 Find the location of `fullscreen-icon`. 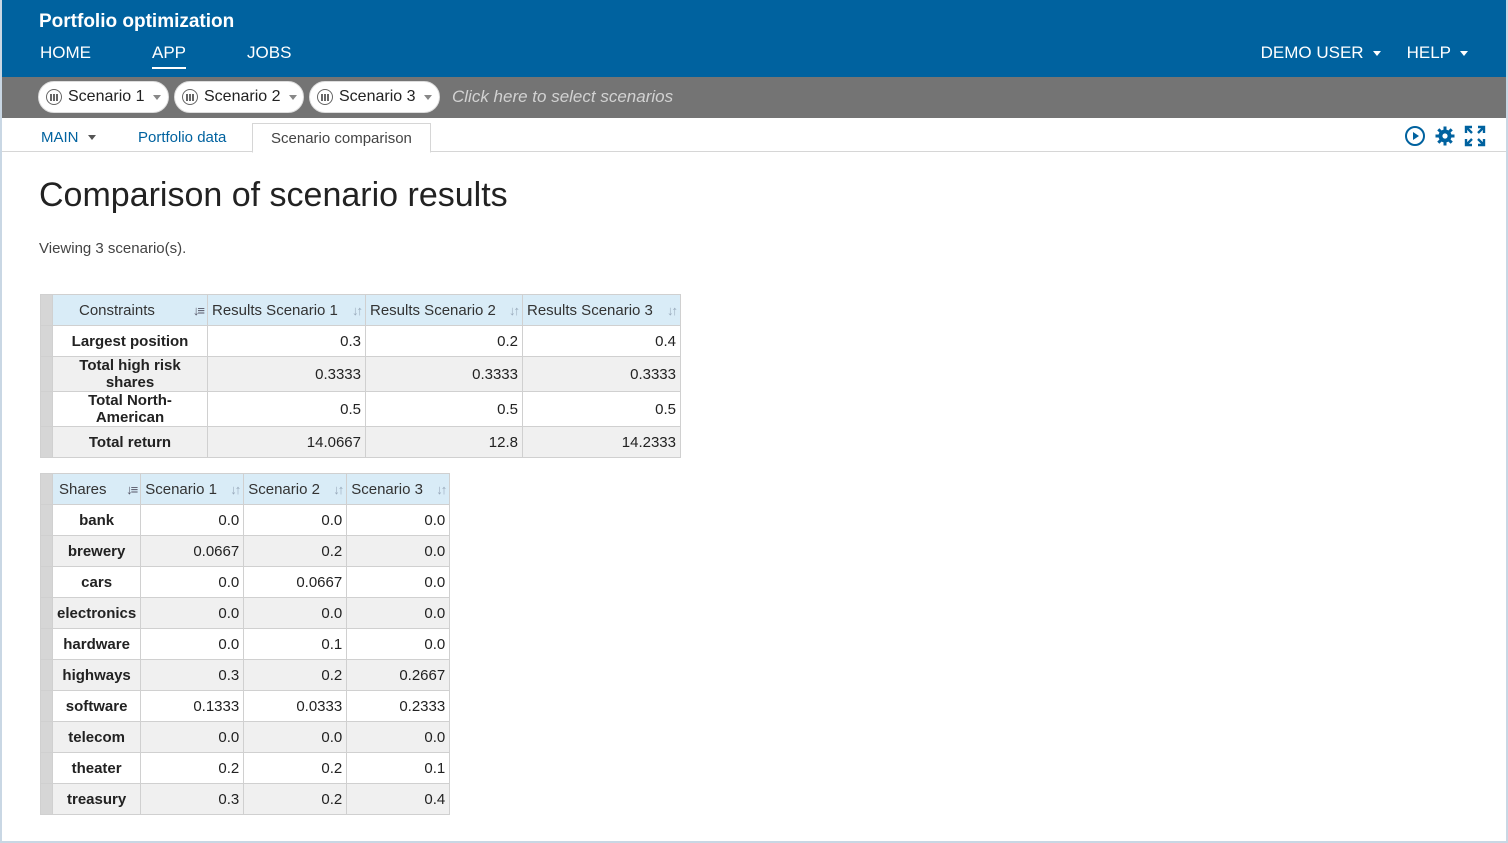

fullscreen-icon is located at coordinates (1475, 136).